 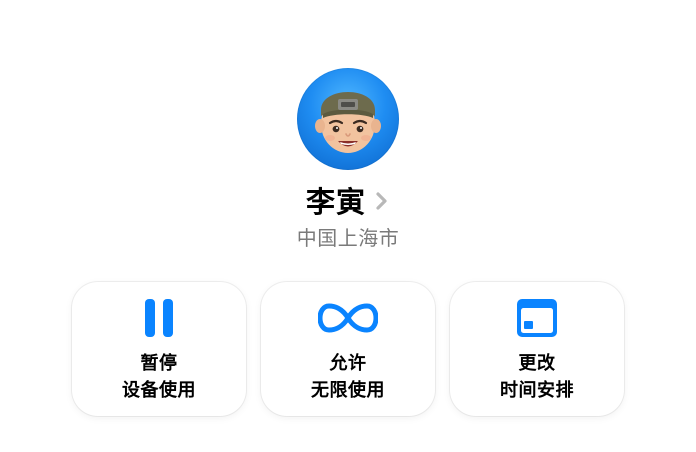 I want to click on profile-name-row: 李寅, so click(x=348, y=202).